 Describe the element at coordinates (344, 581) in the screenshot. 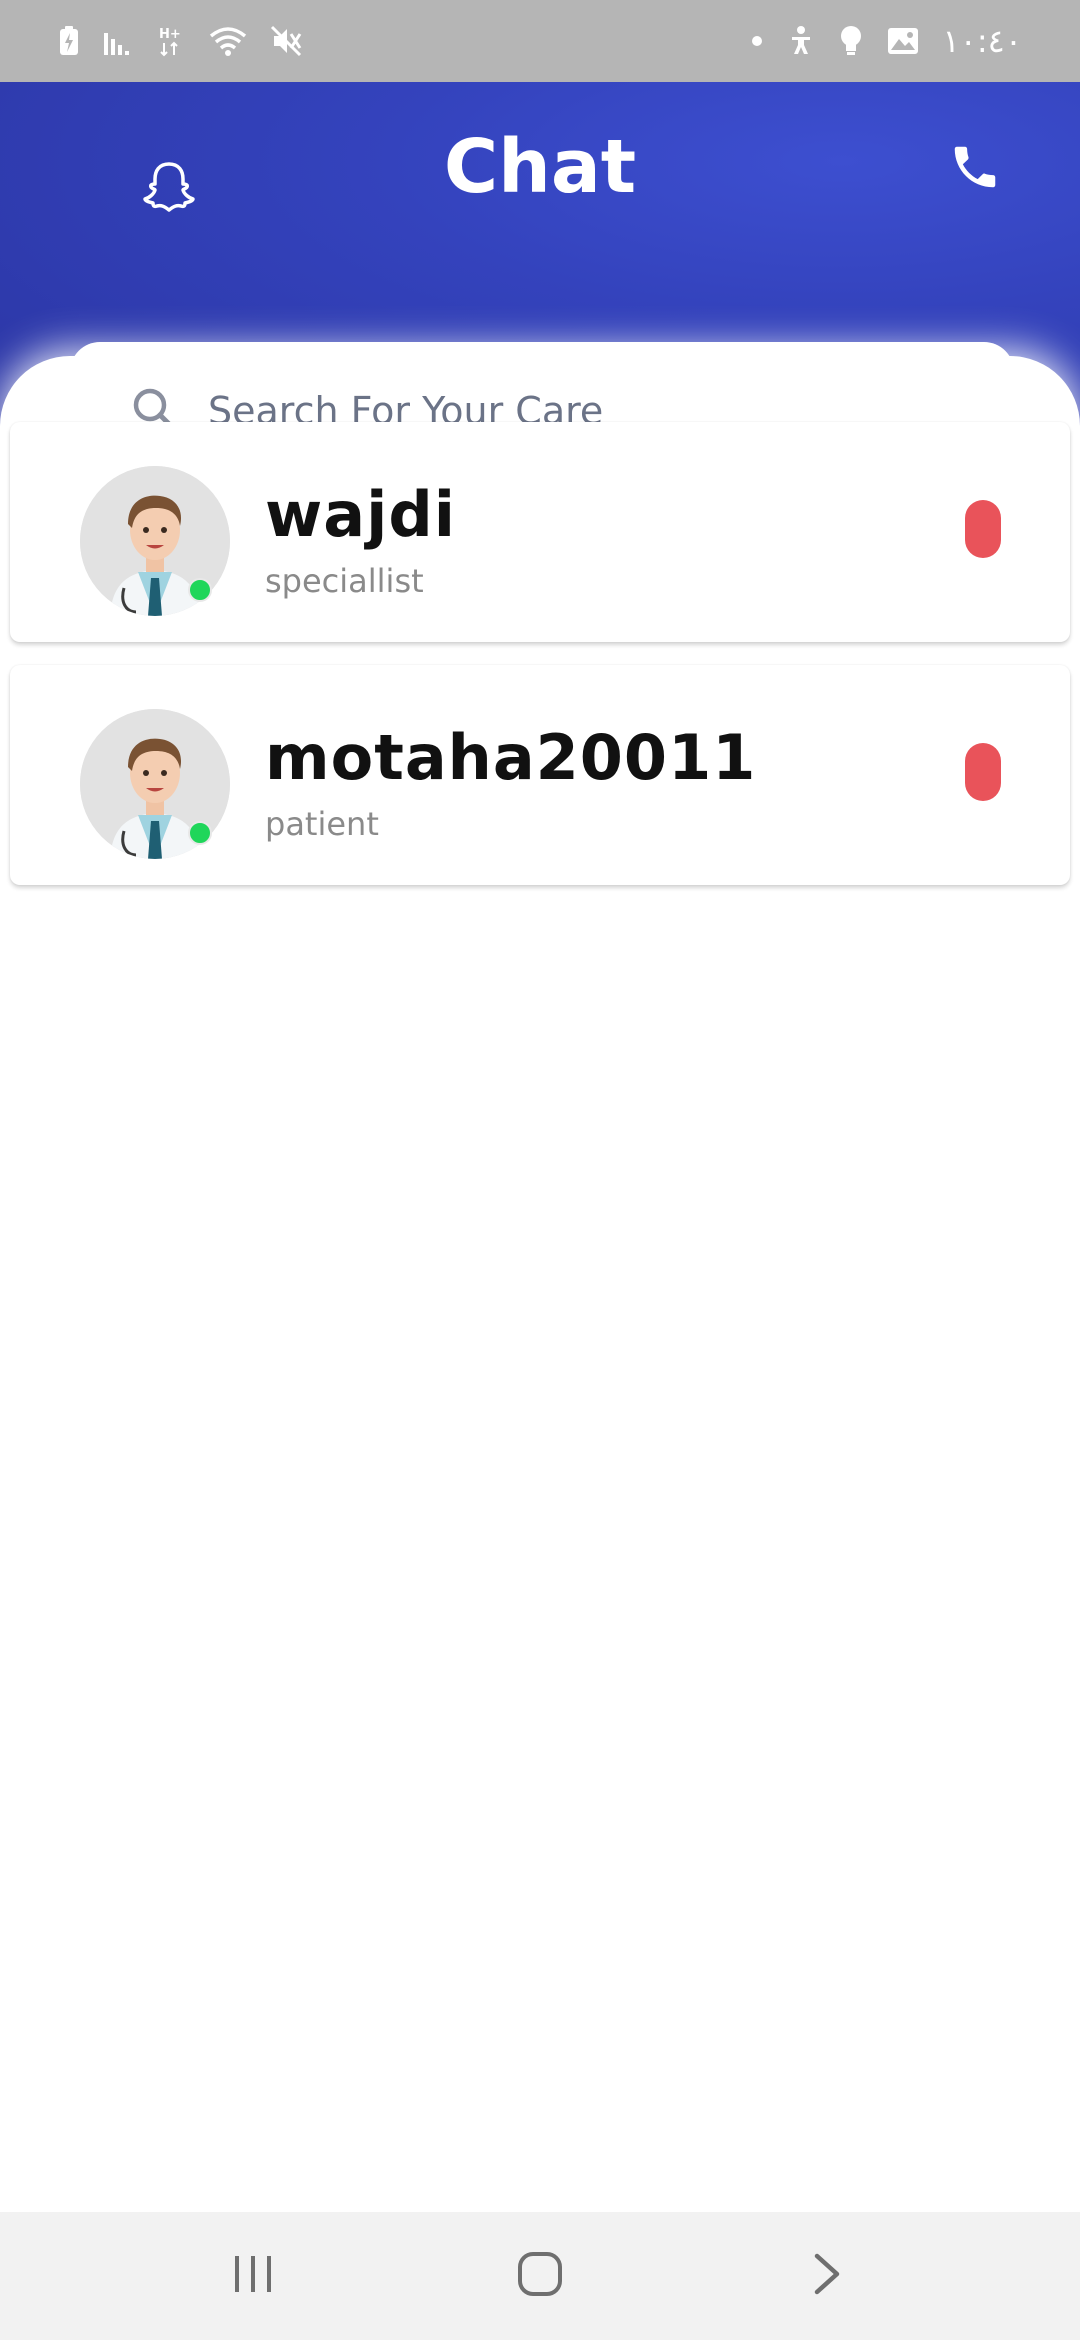

I see `contact-role: speciallist` at that location.